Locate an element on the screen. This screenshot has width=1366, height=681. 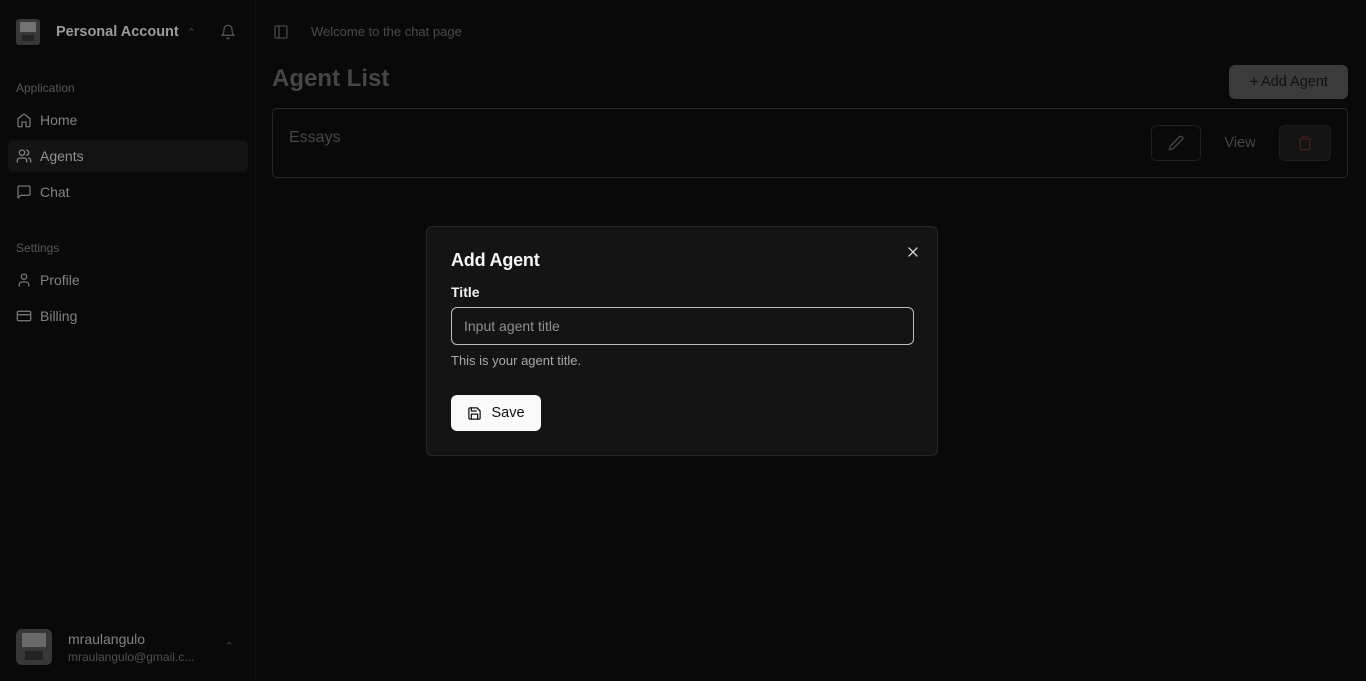
title-field-label: Title is located at coordinates (465, 292).